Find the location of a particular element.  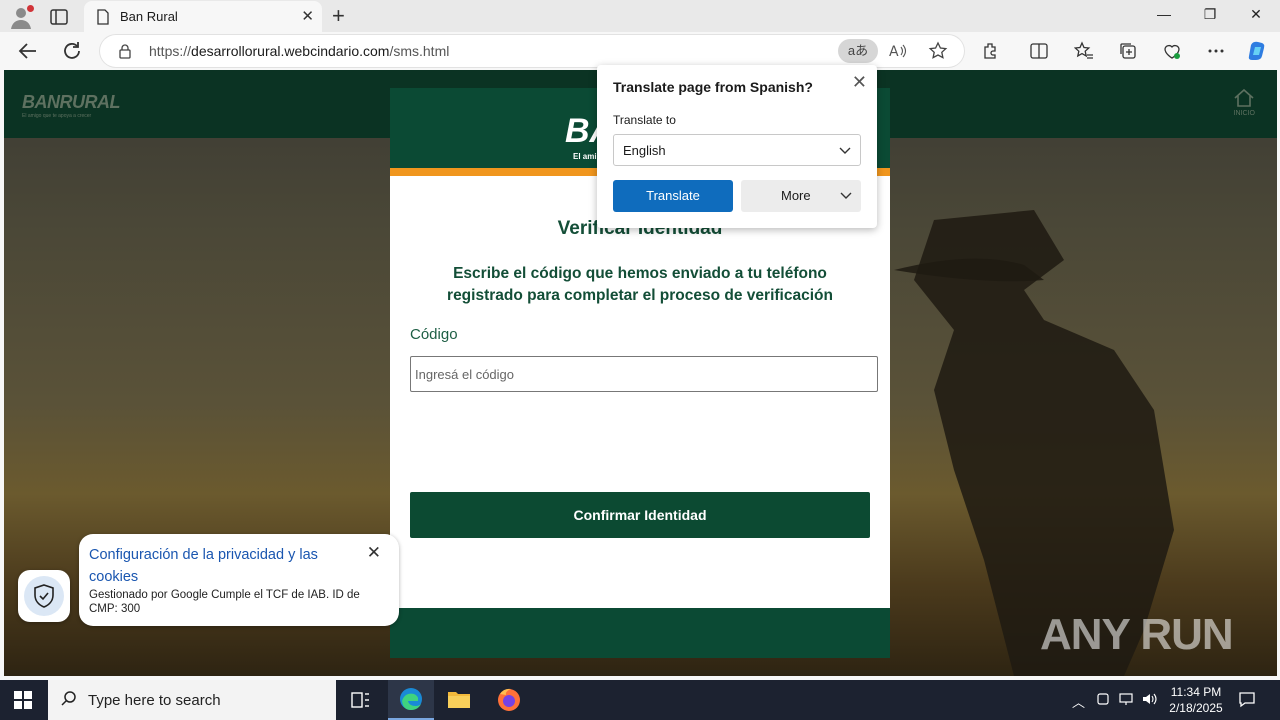

meet-now-icon is located at coordinates (1103, 700).